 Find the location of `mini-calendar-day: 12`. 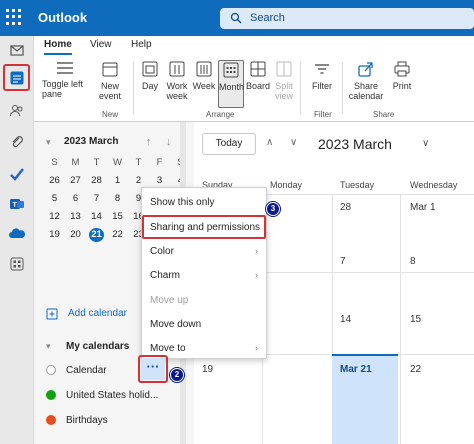

mini-calendar-day: 12 is located at coordinates (54, 217).